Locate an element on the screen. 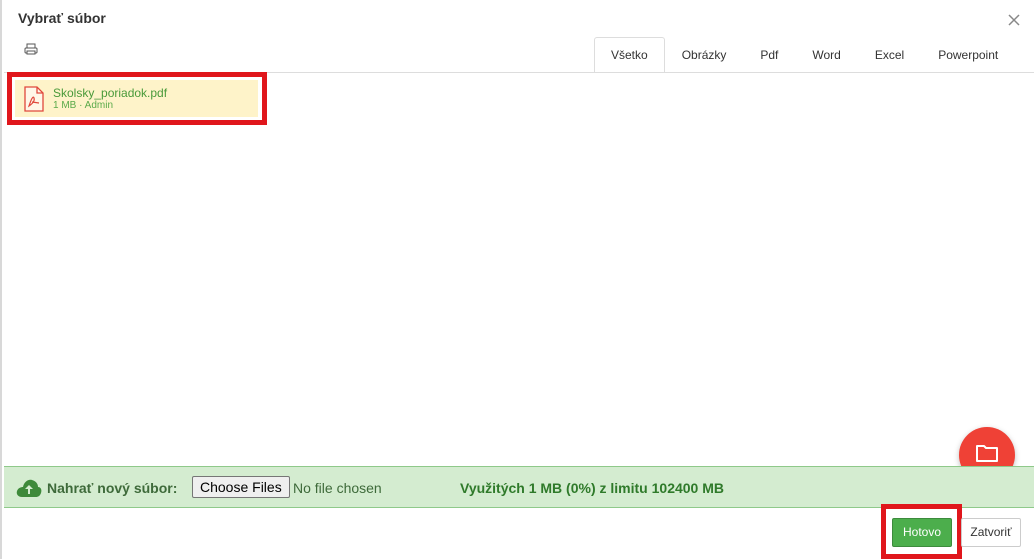  file-size-owner: 1 MB · Admin is located at coordinates (83, 105).